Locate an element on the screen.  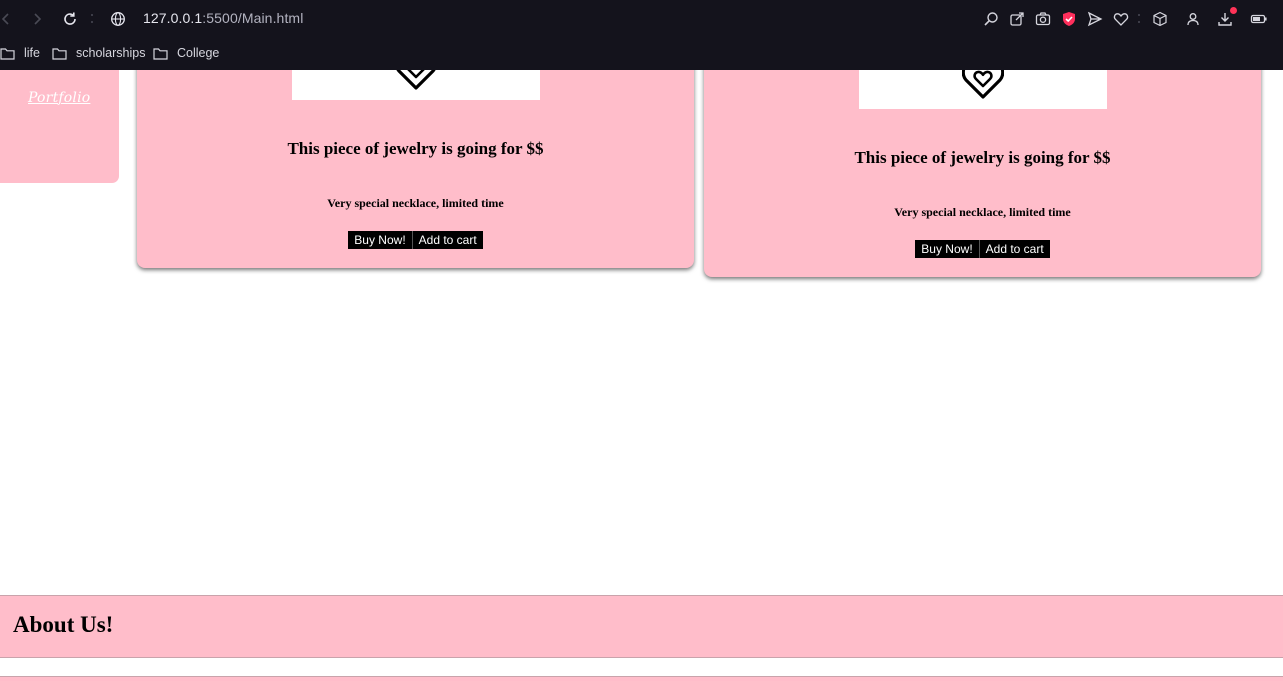
back-button is located at coordinates (8, 19).